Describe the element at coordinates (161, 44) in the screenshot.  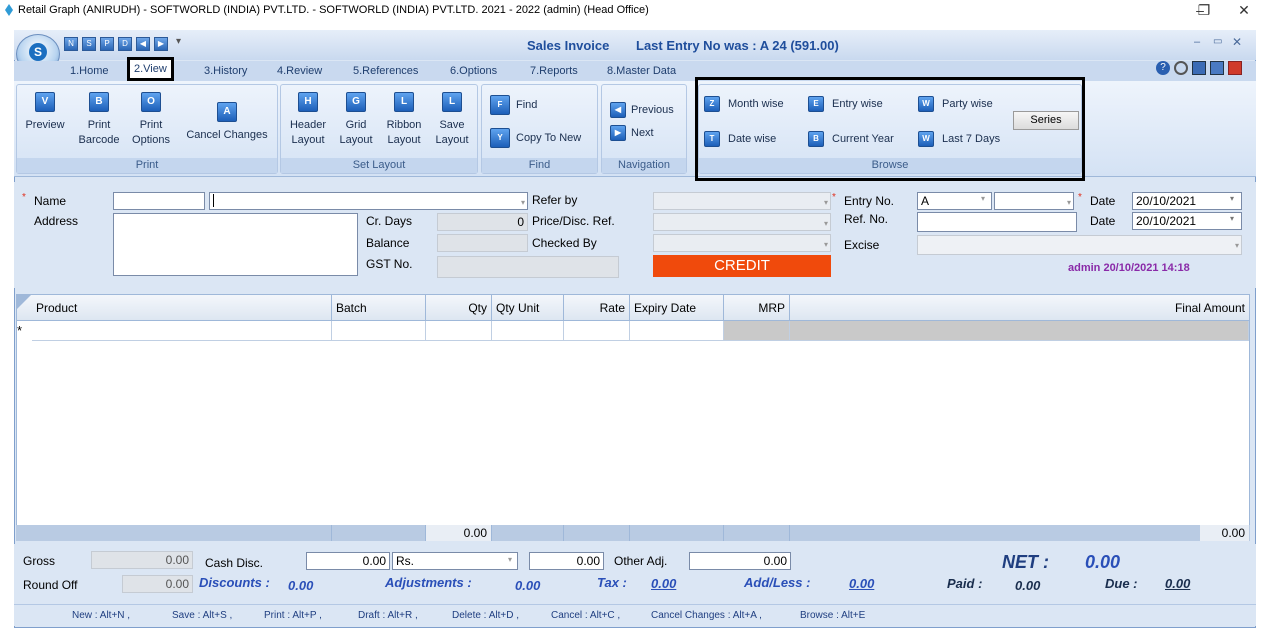
I see `qat-next-icon: ▶` at that location.